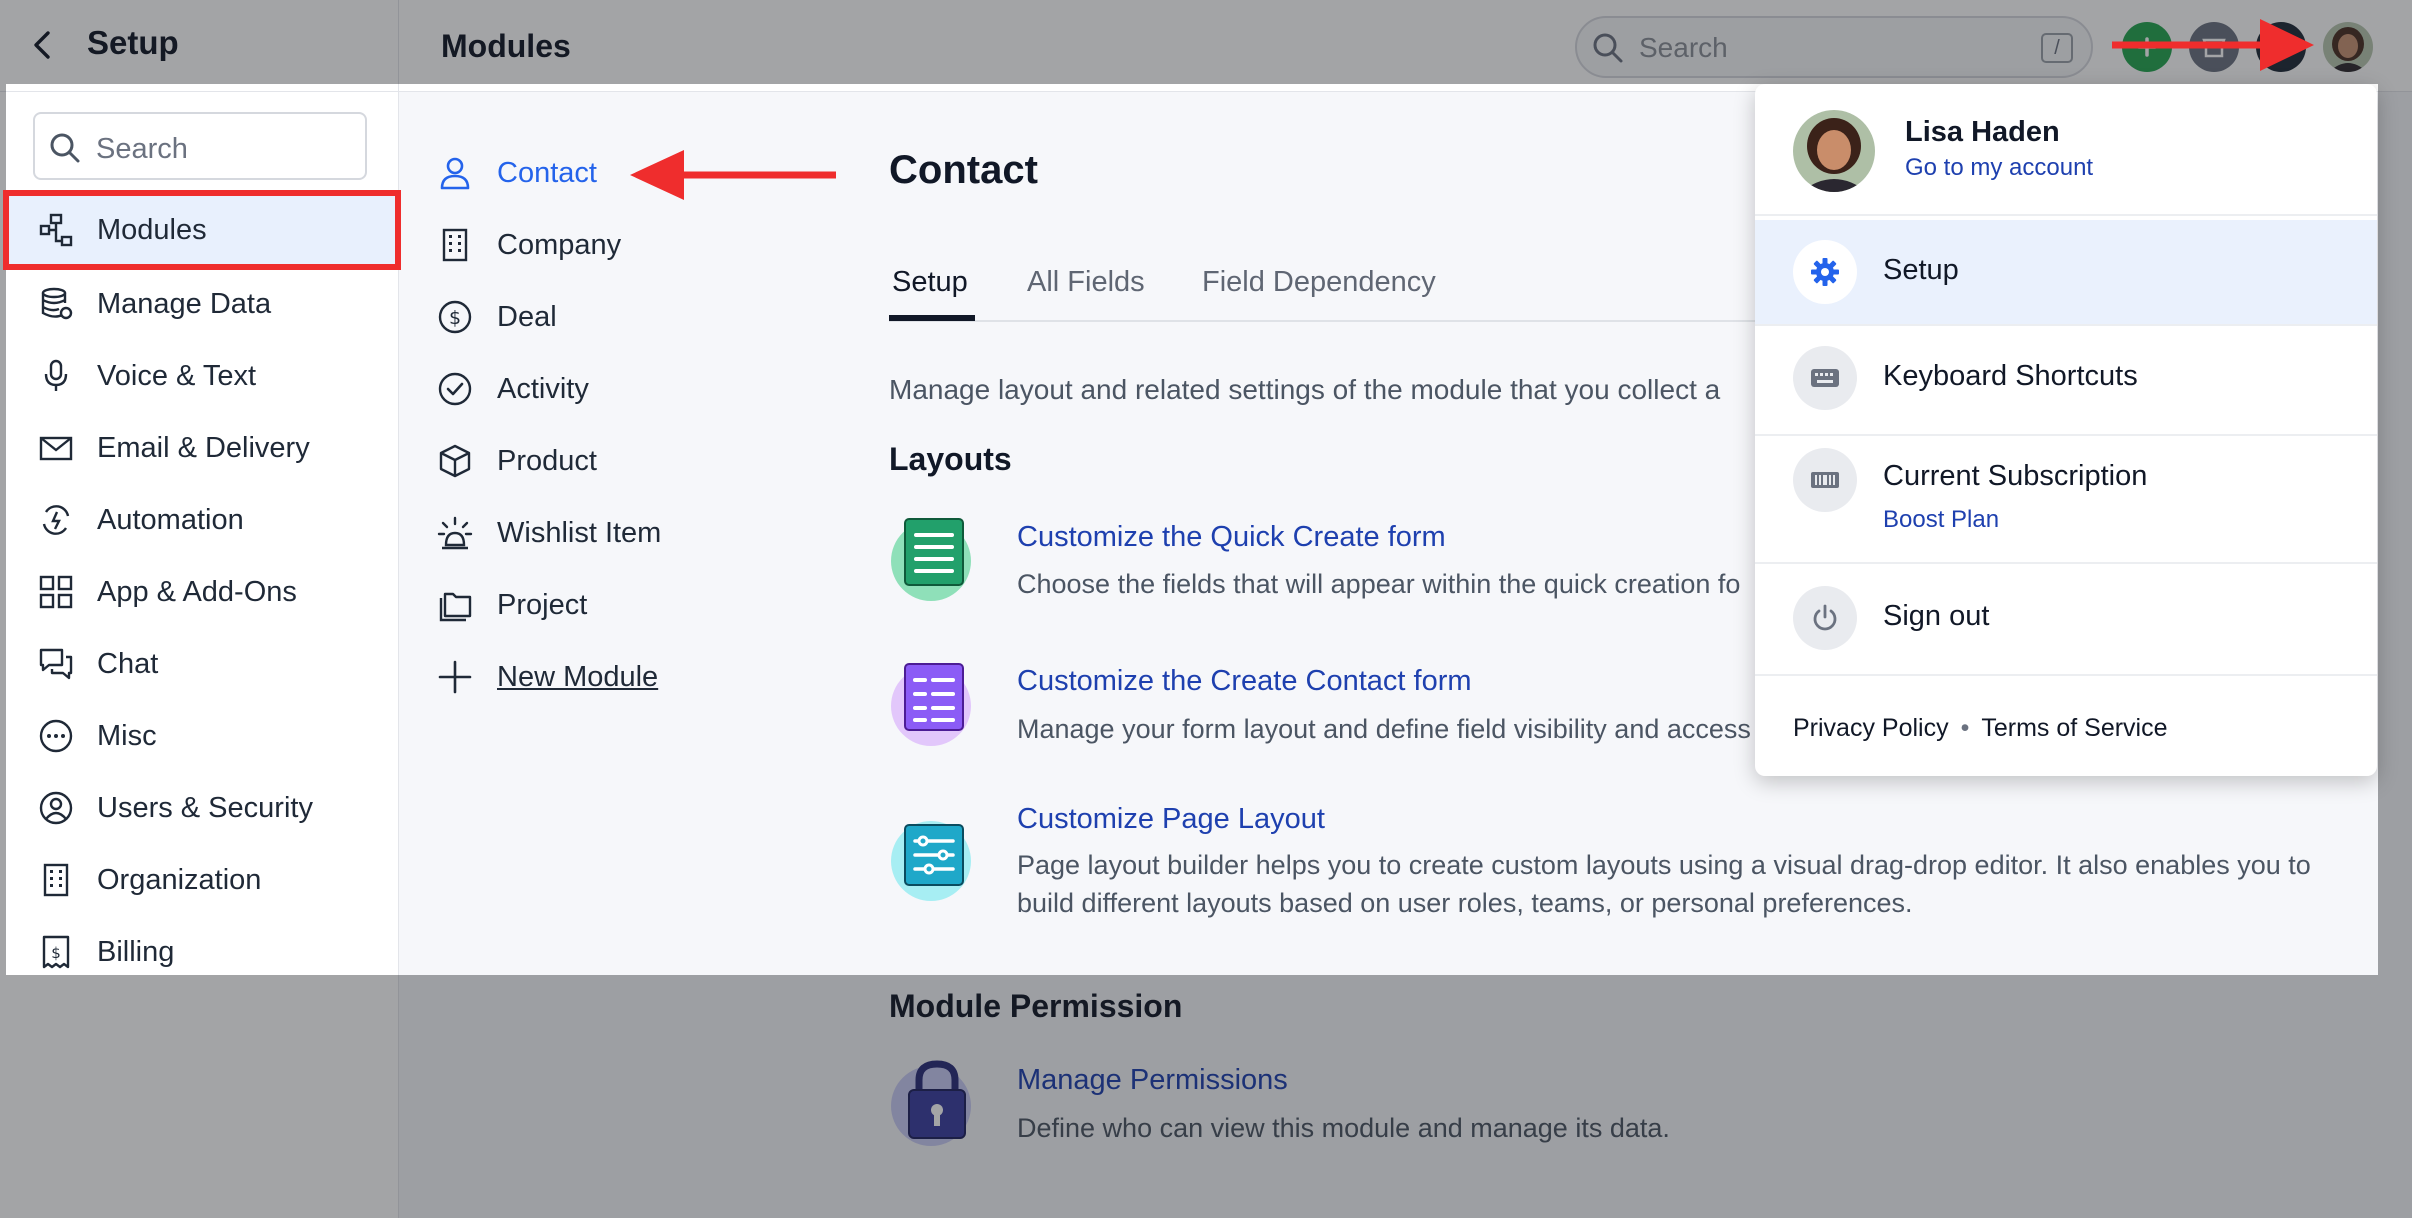  I want to click on sidebar-item-label: Email & Delivery, so click(203, 448).